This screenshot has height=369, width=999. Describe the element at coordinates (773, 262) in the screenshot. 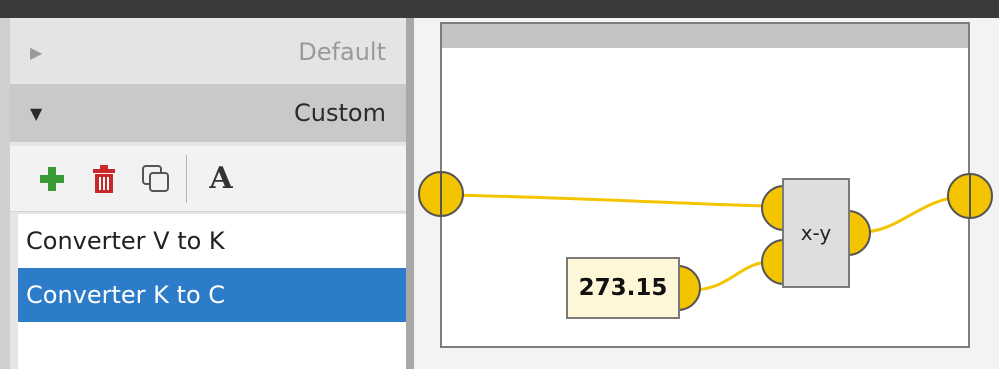

I see `y-input-port` at that location.